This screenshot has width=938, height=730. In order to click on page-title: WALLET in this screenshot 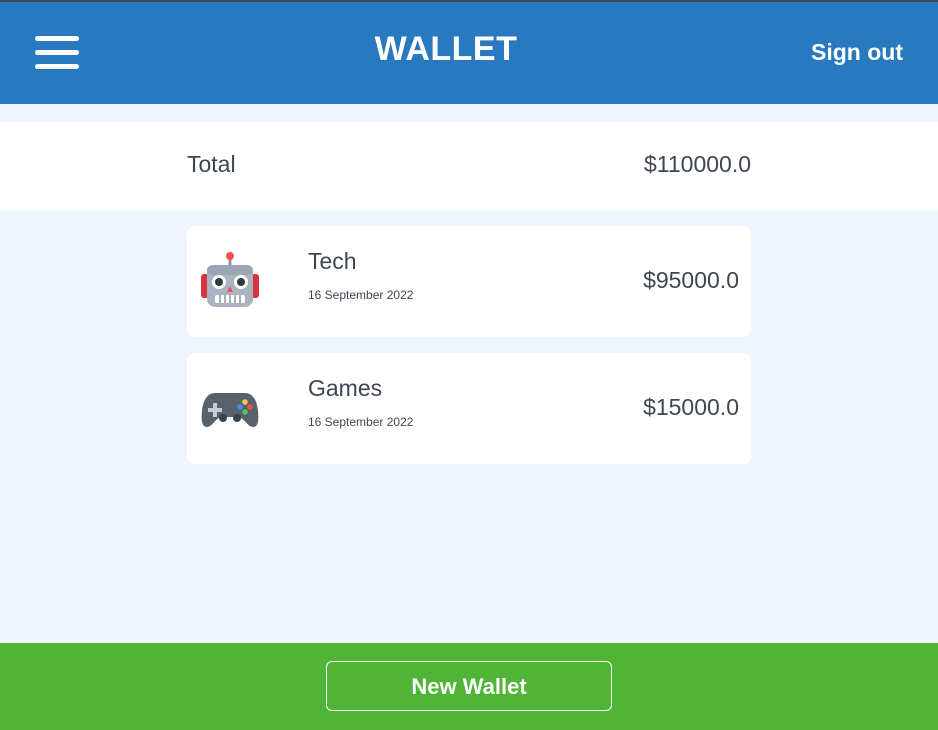, I will do `click(446, 49)`.